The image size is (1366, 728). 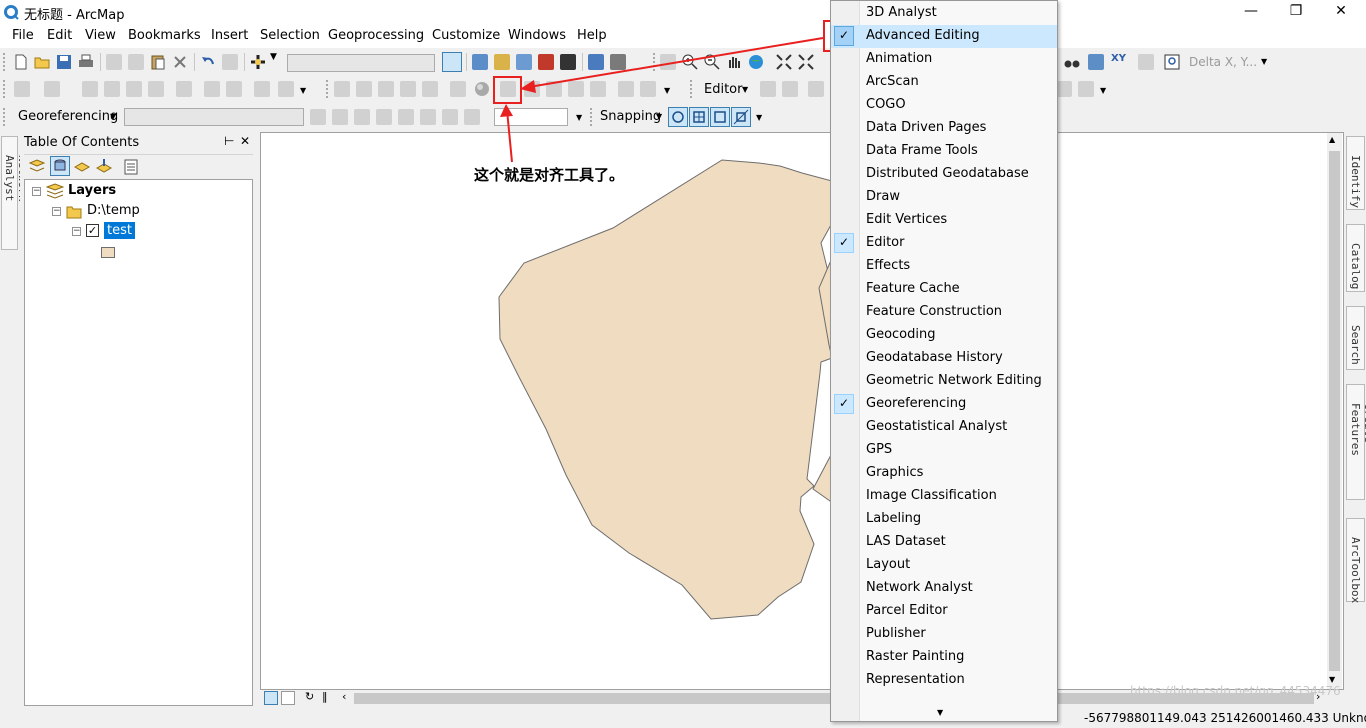 I want to click on replace-geometry-icon, so click(x=554, y=89).